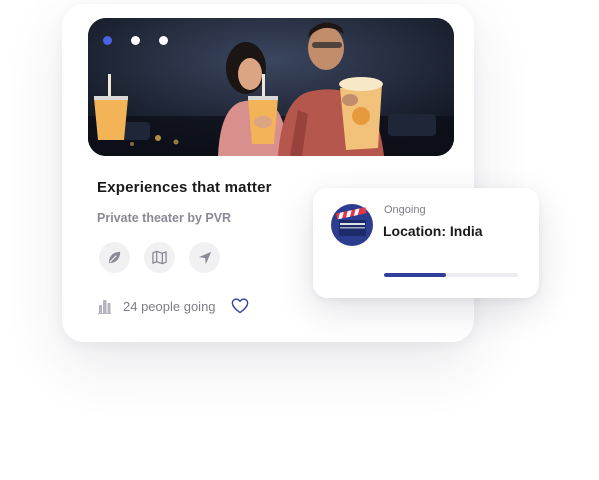 The image size is (599, 480). I want to click on map-button, so click(159, 257).